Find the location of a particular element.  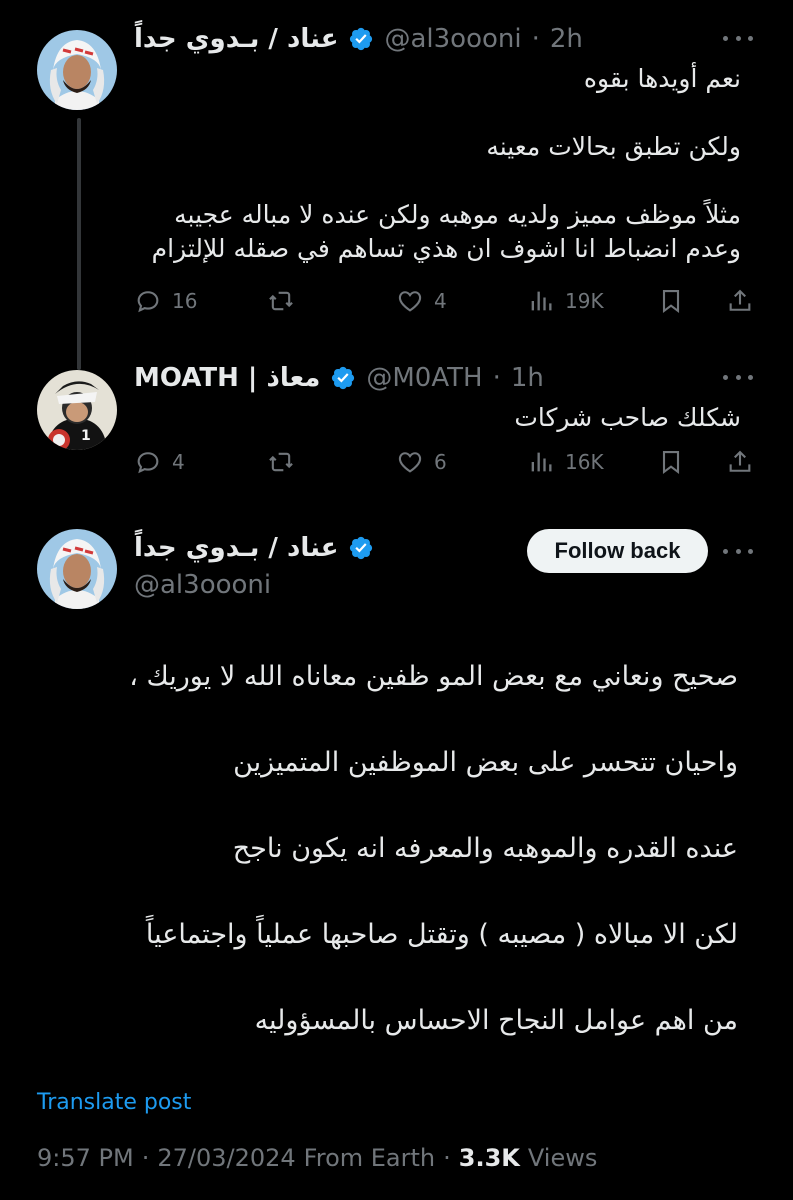

display-name: MOATH | معاذ is located at coordinates (227, 378).